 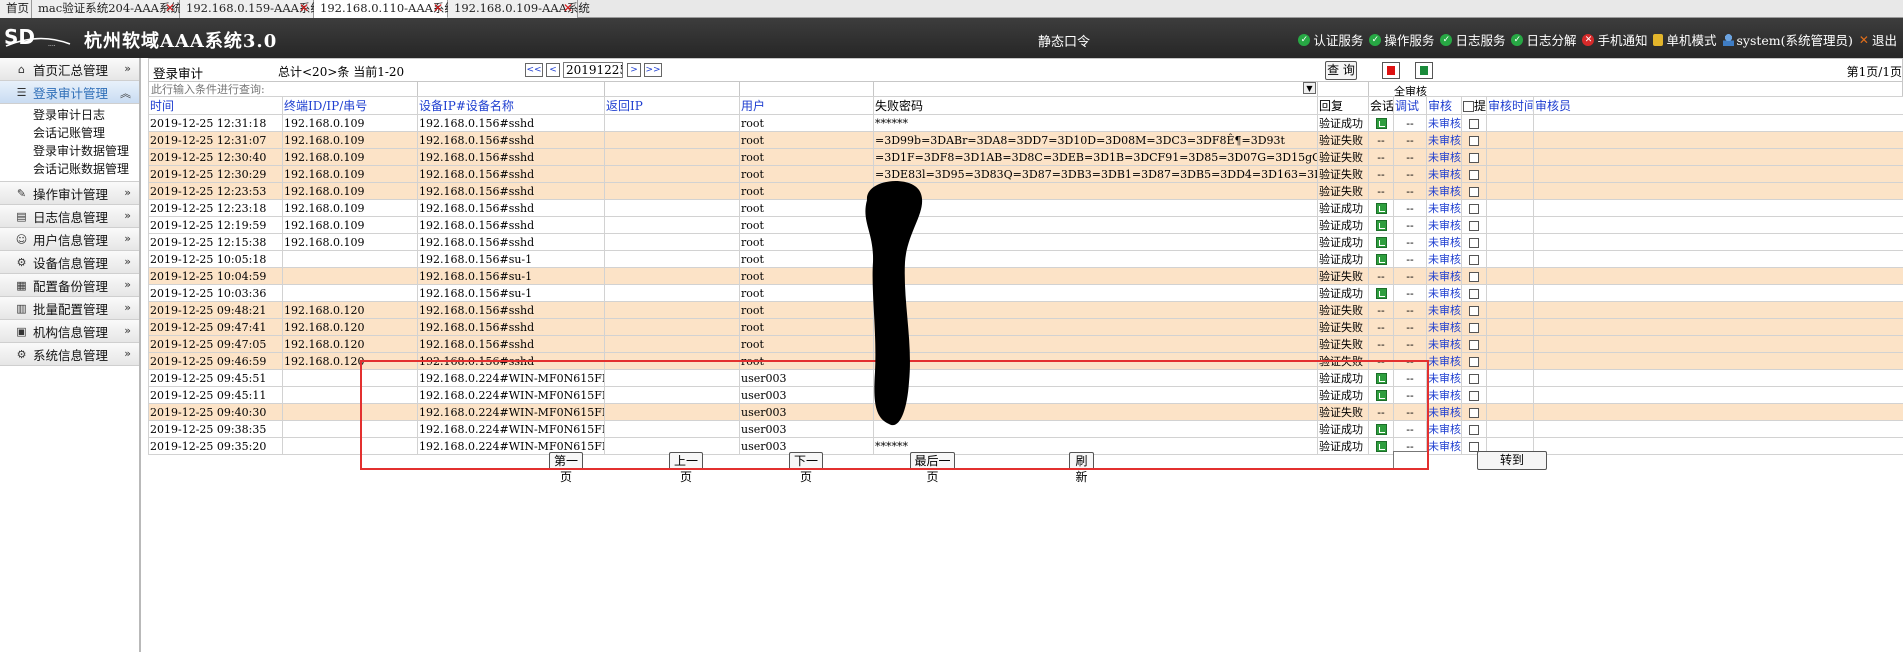 I want to click on sidebar-item-sys-info: ⚙ 系统信息管理 », so click(x=69, y=354).